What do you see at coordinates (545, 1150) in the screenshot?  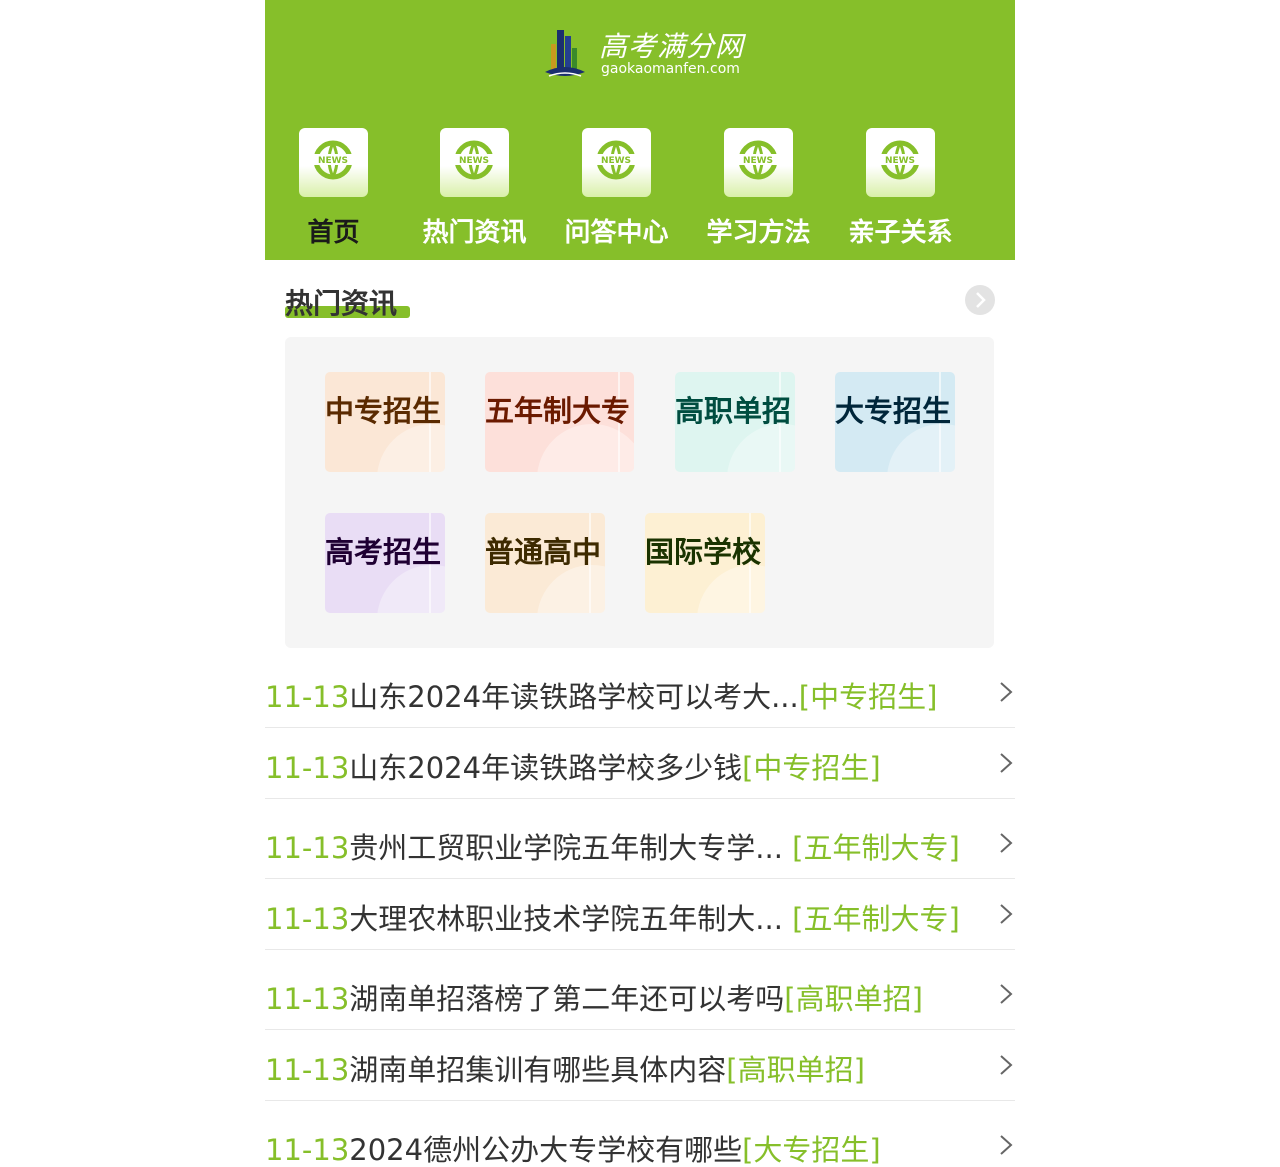 I see `news-title: 2024德州公办大专学校有哪些` at bounding box center [545, 1150].